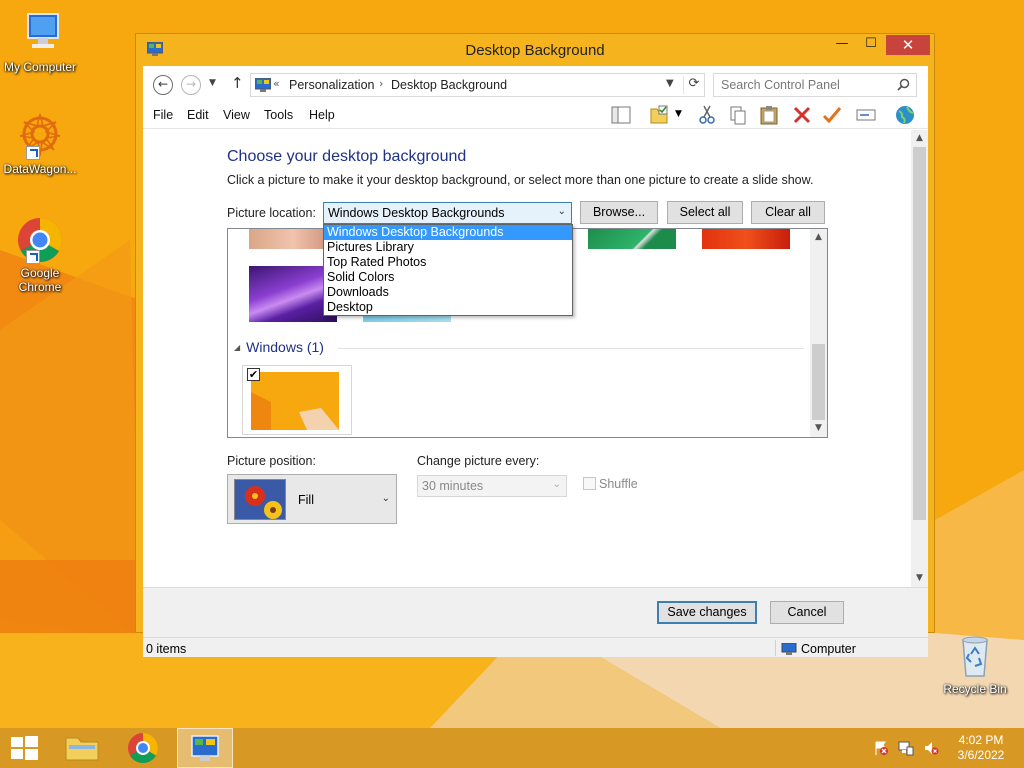 The height and width of the screenshot is (768, 1024). I want to click on gallery-scrollbar: ▲ ▼, so click(818, 333).